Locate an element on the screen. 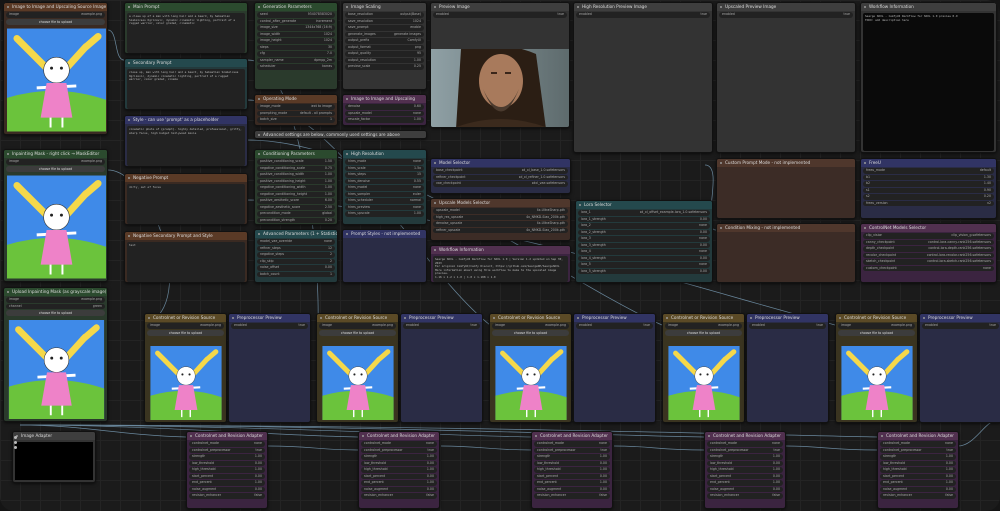 Image resolution: width=1000 pixels, height=511 pixels. node-title: Image to Image and Upscaling is located at coordinates (384, 99).